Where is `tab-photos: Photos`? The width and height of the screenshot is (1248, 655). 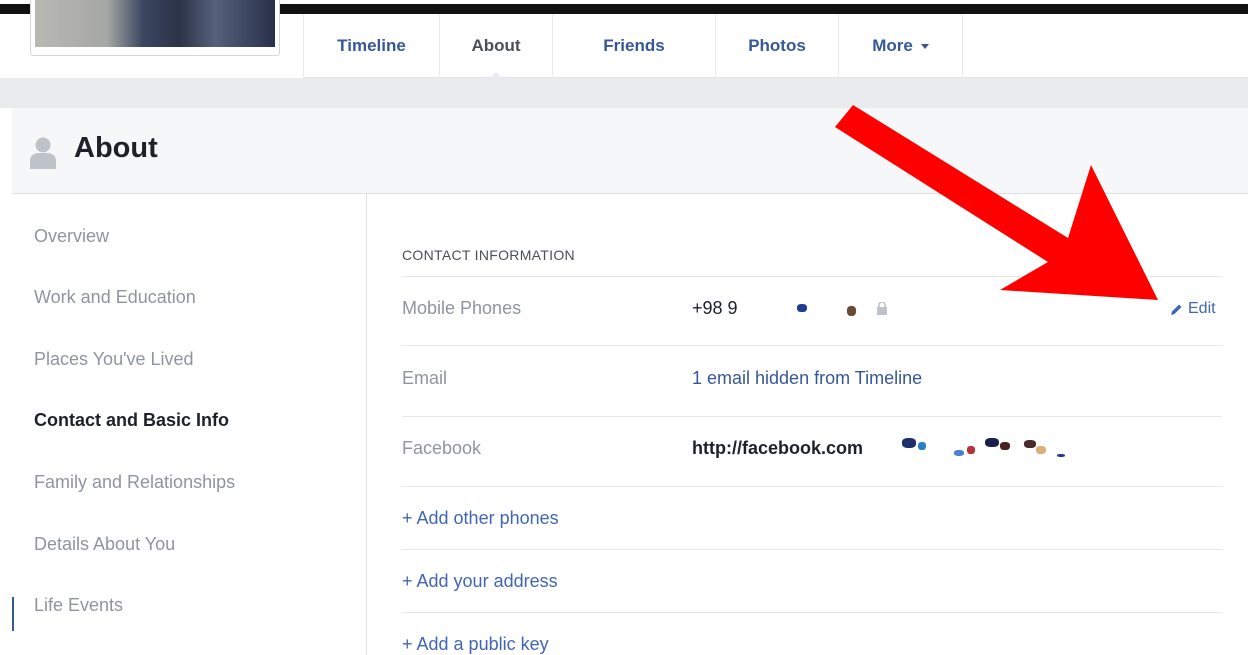
tab-photos: Photos is located at coordinates (776, 46).